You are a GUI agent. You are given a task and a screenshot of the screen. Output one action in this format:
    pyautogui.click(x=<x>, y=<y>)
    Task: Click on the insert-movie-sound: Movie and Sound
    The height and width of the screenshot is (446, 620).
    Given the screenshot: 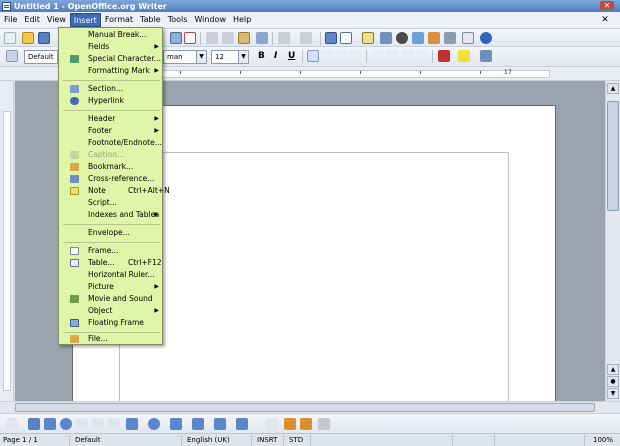 What is the action you would take?
    pyautogui.click(x=111, y=299)
    